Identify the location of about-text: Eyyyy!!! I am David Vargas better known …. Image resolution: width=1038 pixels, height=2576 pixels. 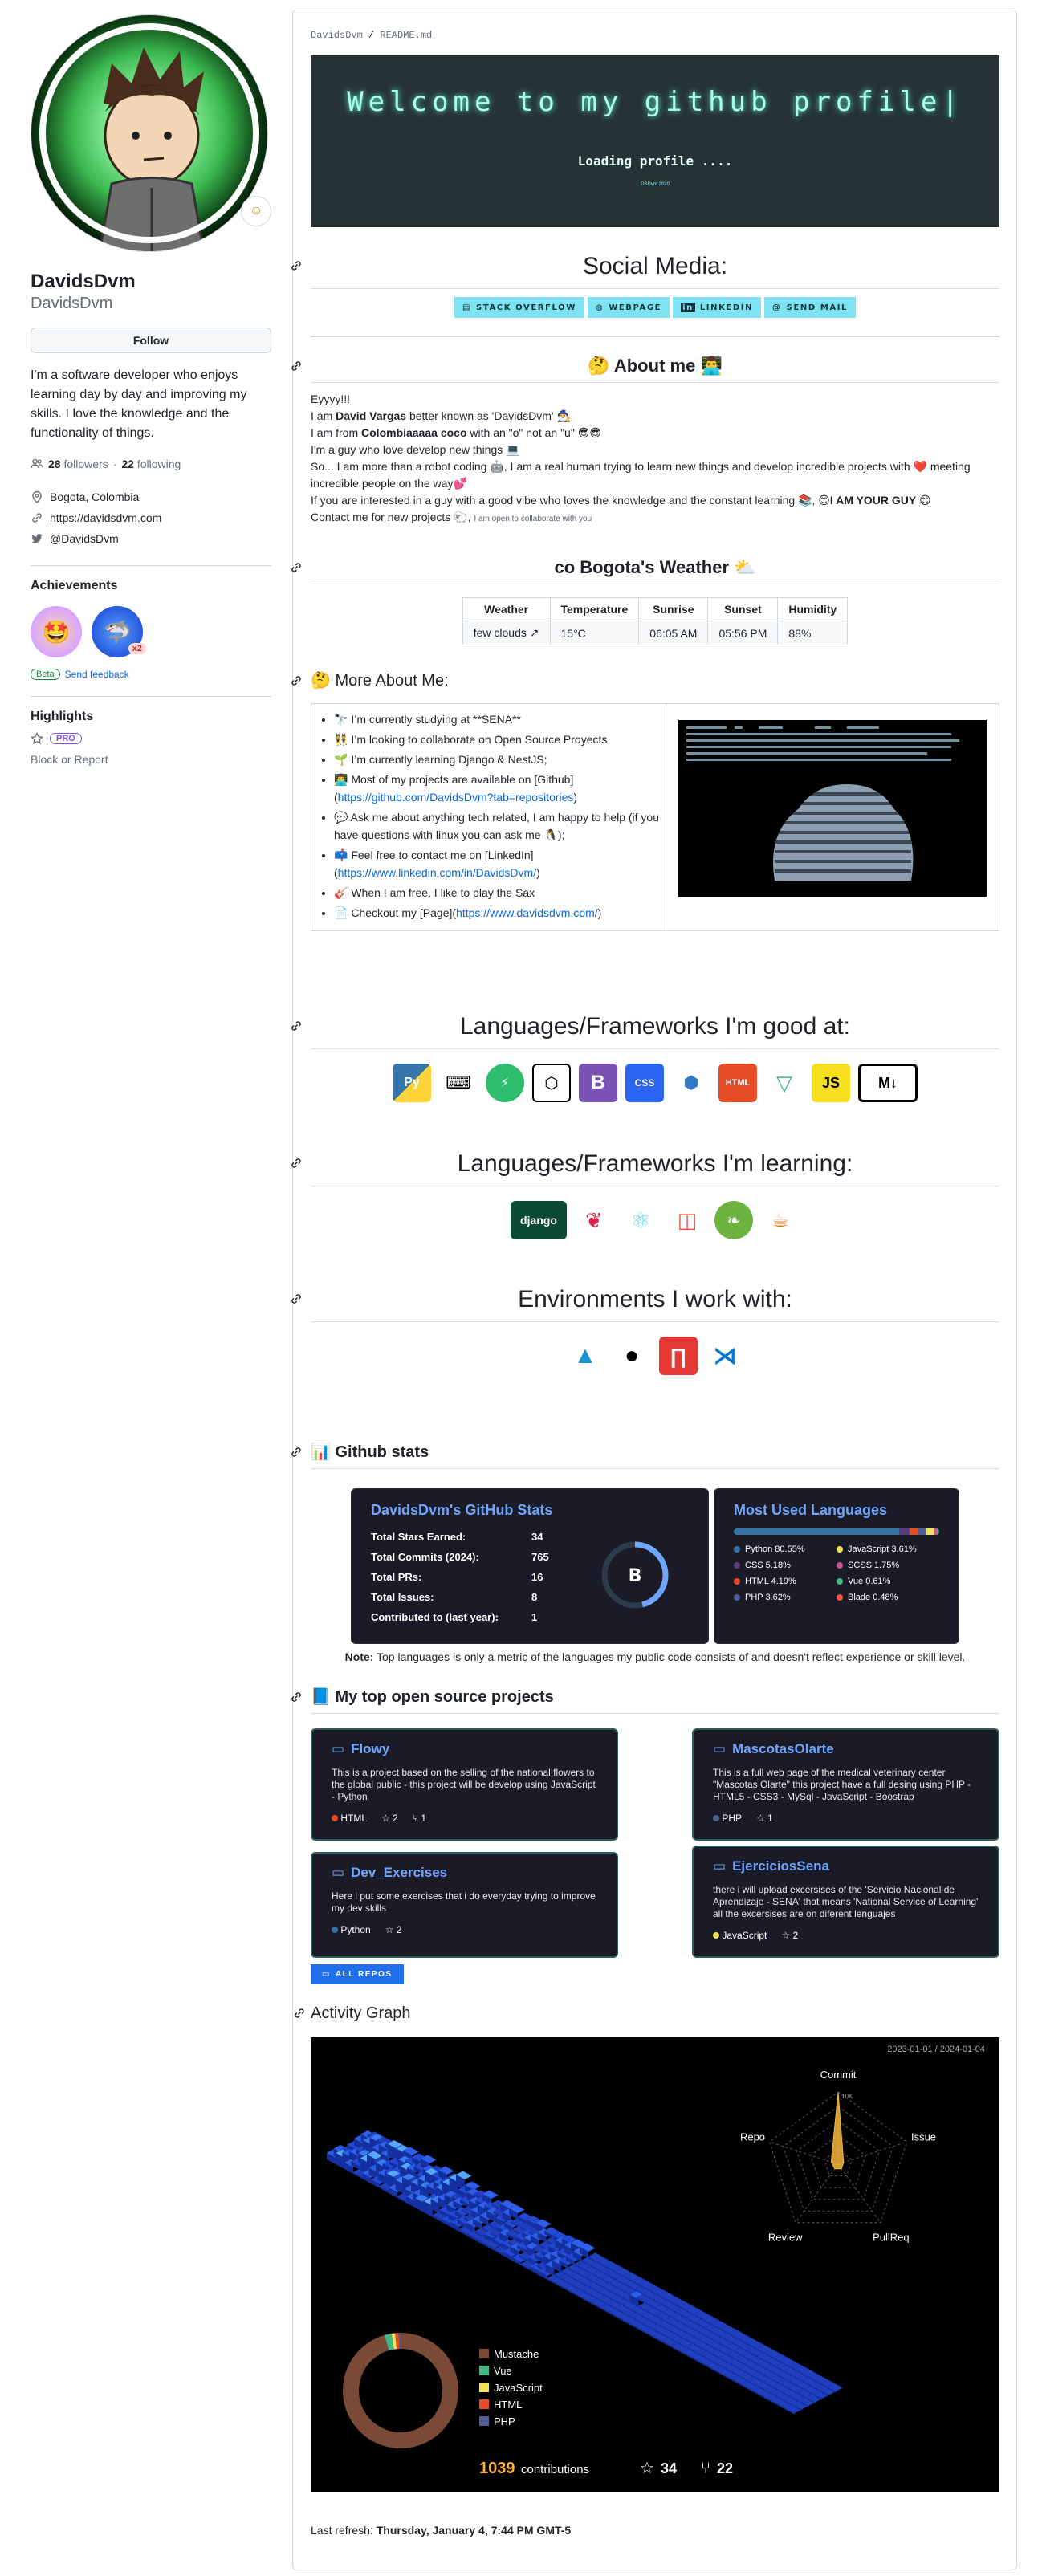
(641, 458).